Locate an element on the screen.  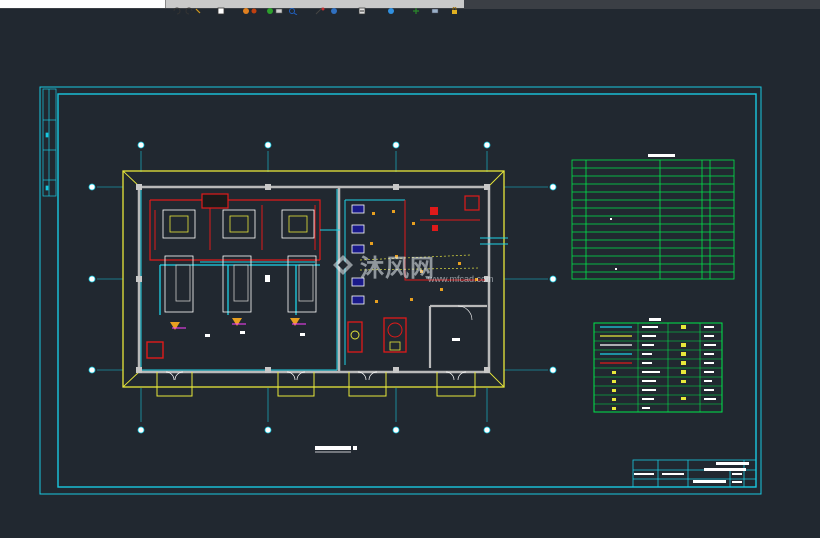
equipment-schedule-table is located at coordinates (653, 217).